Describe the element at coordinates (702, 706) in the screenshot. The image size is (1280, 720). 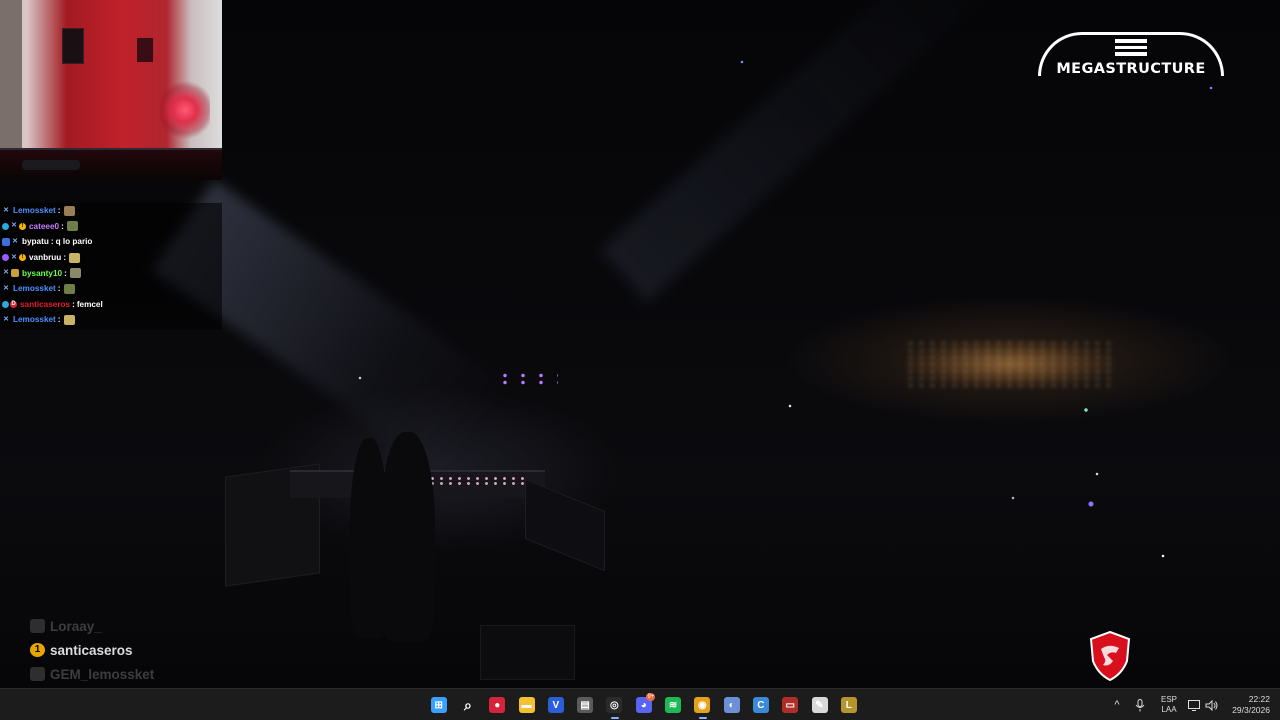
I see `chrome-button: ◉` at that location.